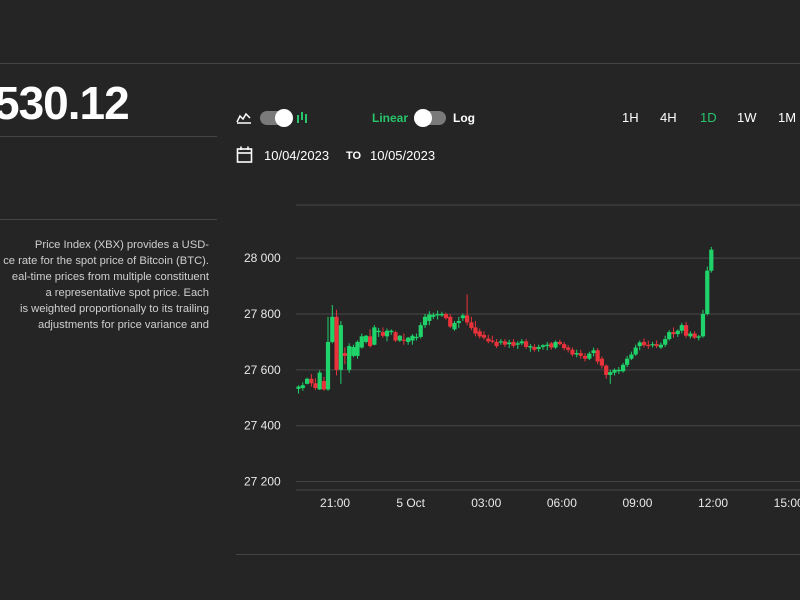 The image size is (800, 600). Describe the element at coordinates (486, 503) in the screenshot. I see `x-tick-label: 03:00` at that location.